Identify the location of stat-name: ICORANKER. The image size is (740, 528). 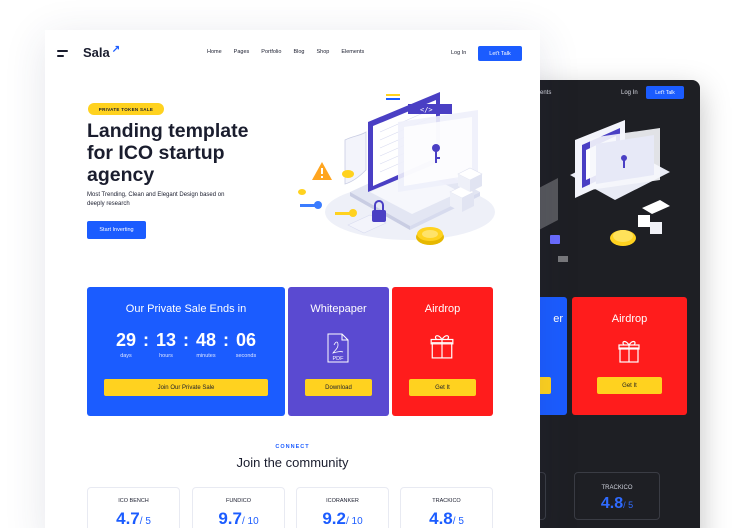
(342, 501).